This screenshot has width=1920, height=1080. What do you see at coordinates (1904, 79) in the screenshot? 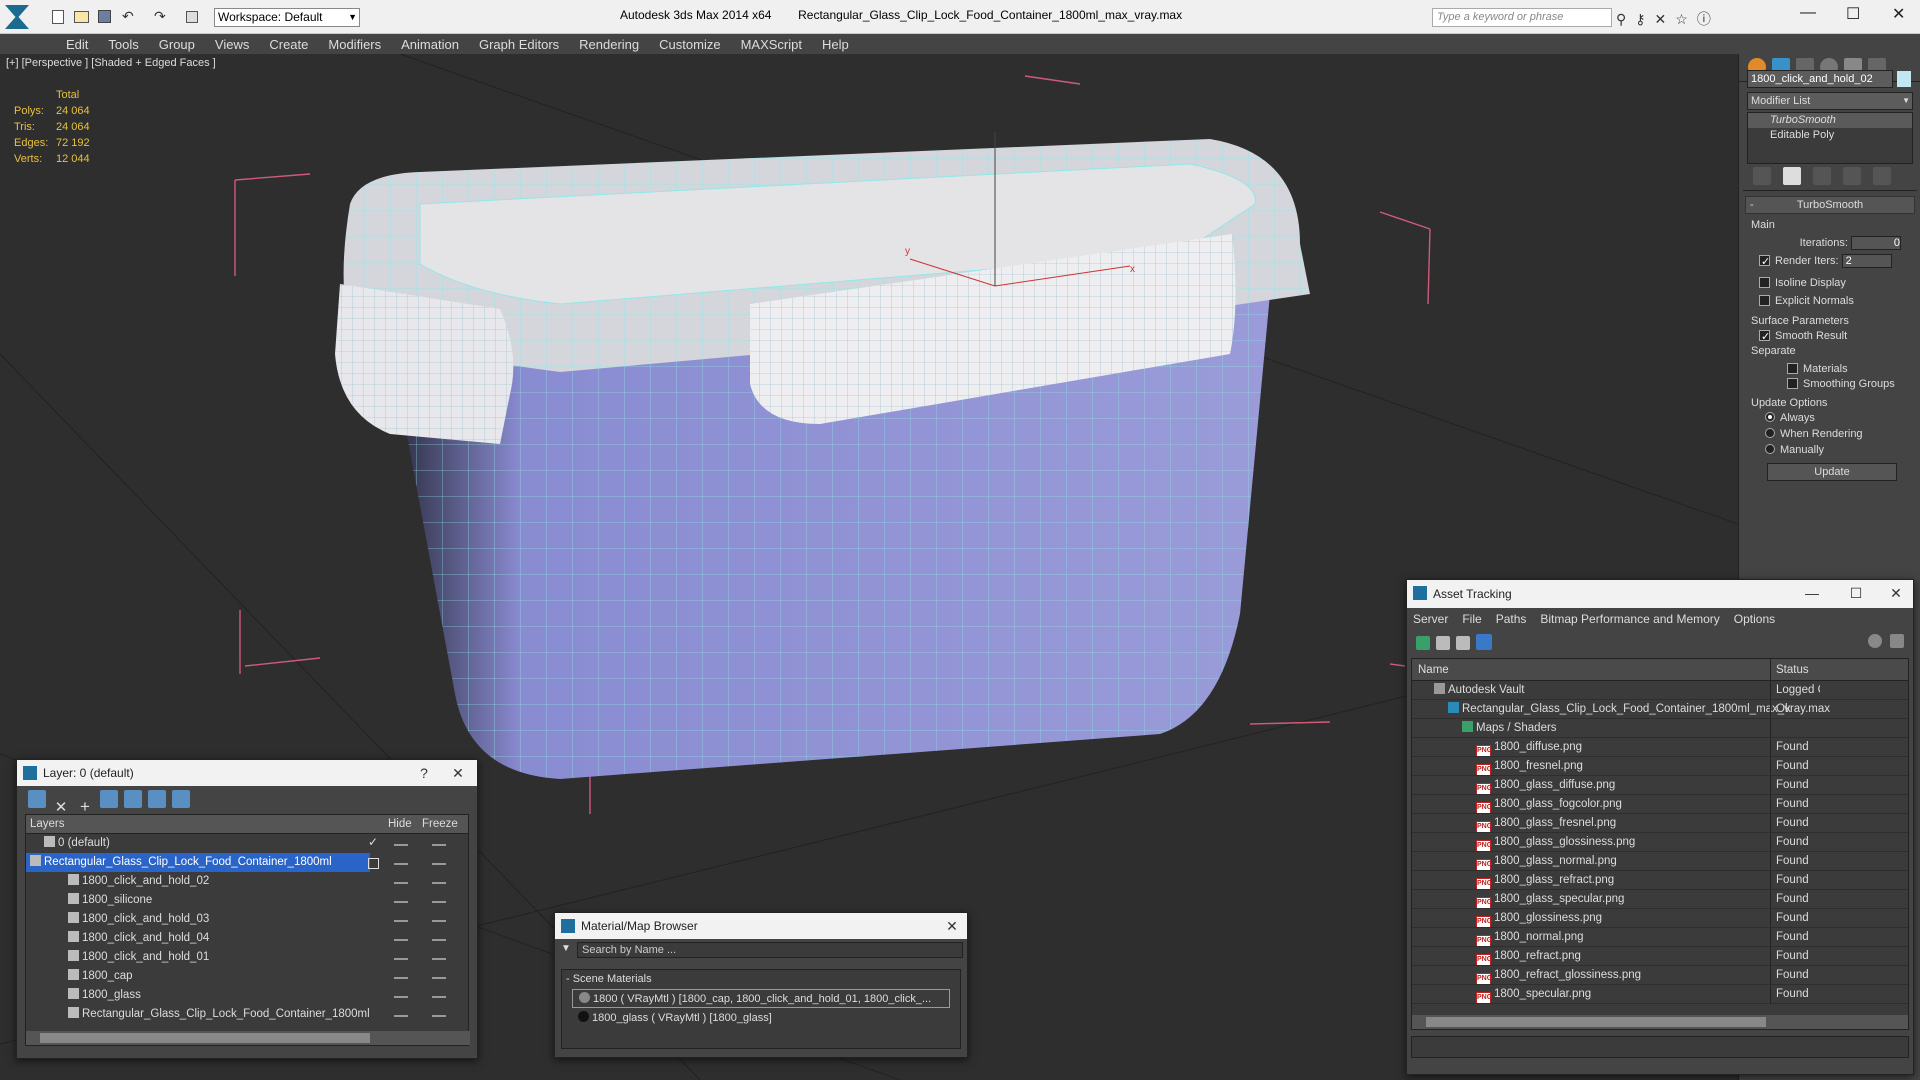
I see `object-color-swatch` at bounding box center [1904, 79].